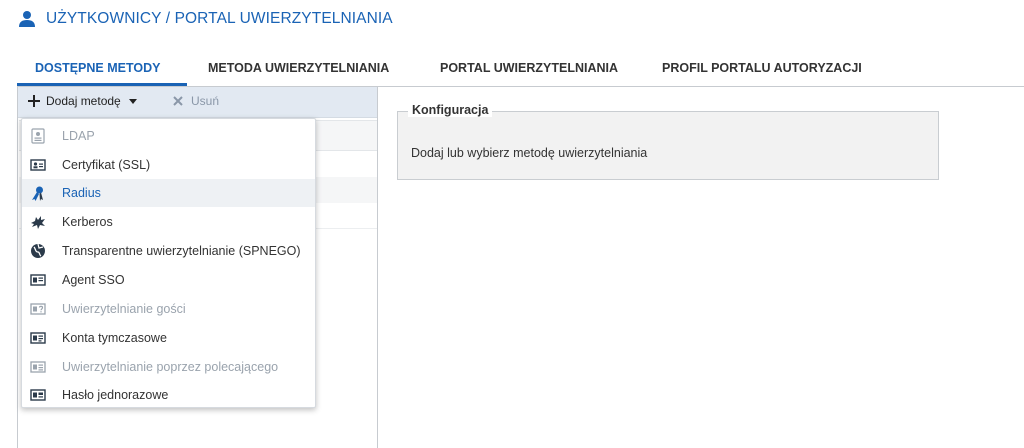  I want to click on remove-method-label: Usuń, so click(205, 101).